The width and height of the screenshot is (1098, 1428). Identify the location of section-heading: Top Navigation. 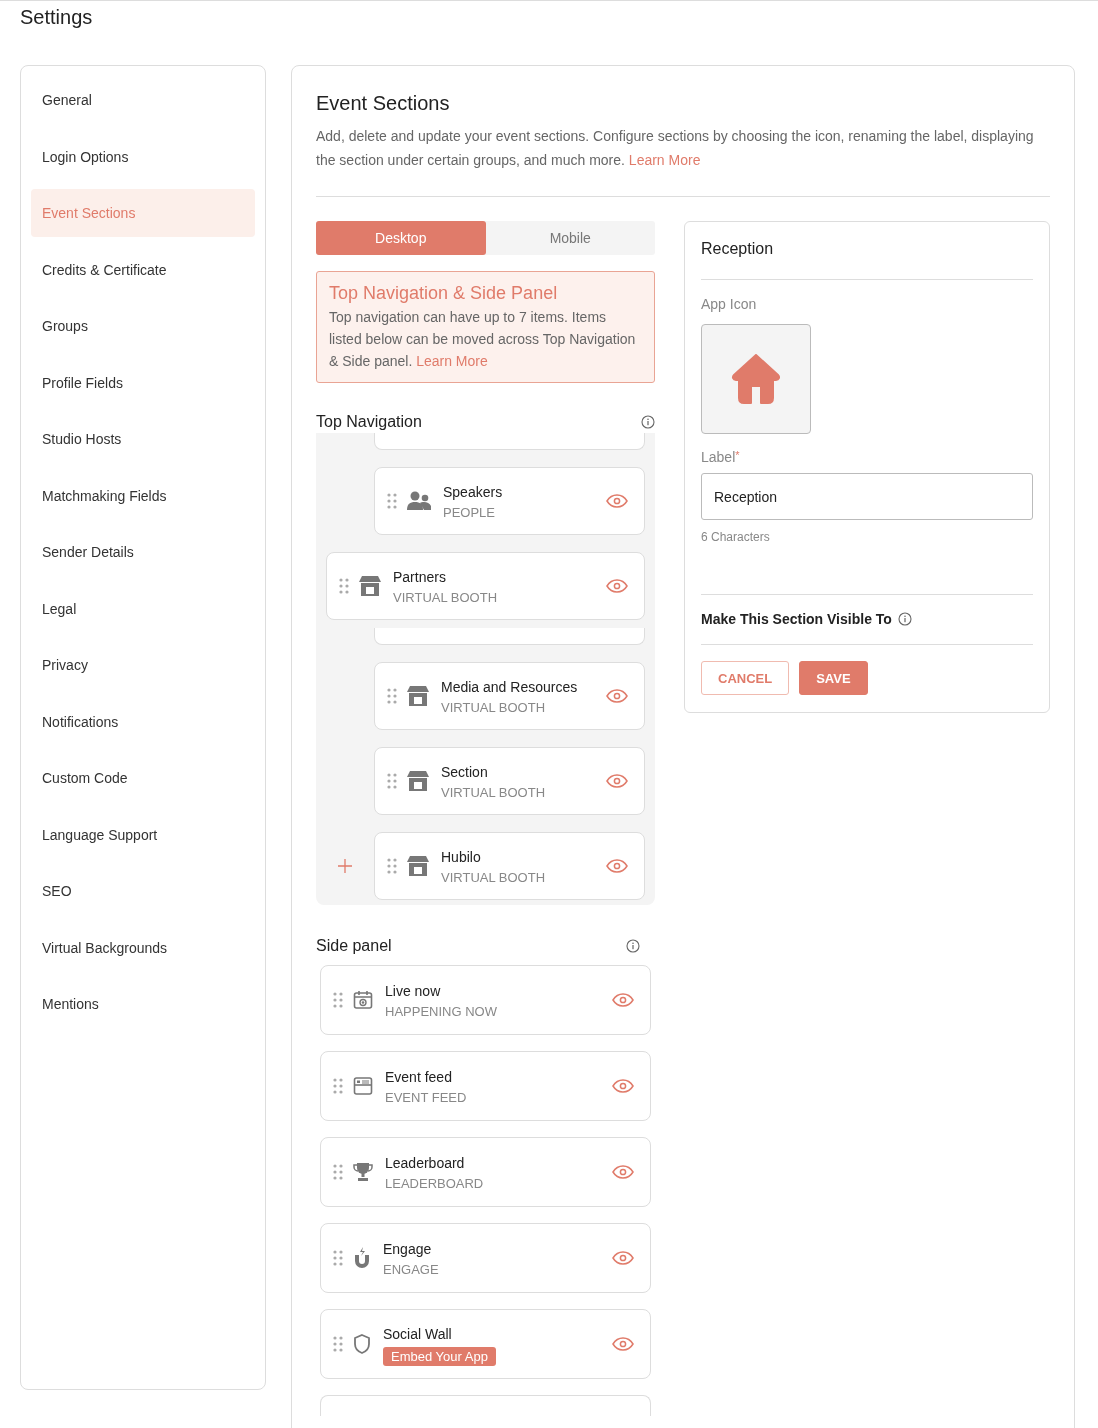
(369, 422).